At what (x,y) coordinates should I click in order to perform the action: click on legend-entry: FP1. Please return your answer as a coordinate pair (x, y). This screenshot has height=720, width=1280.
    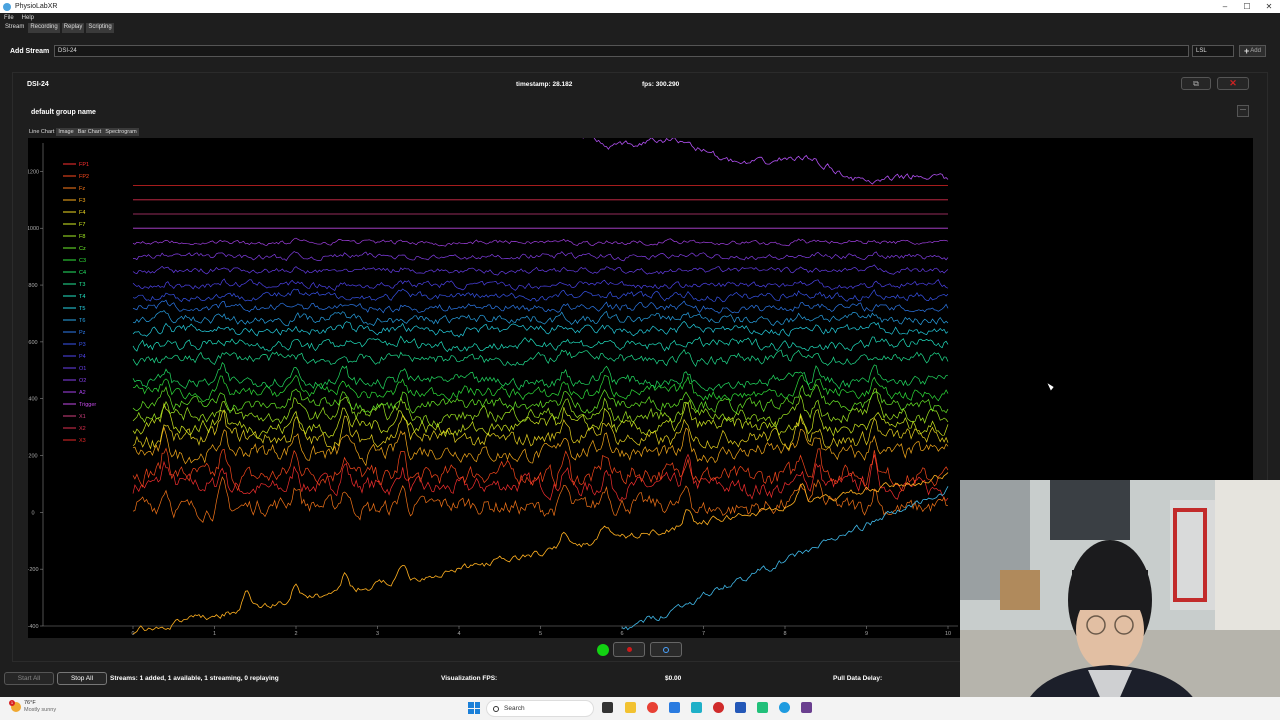
    Looking at the image, I should click on (84, 165).